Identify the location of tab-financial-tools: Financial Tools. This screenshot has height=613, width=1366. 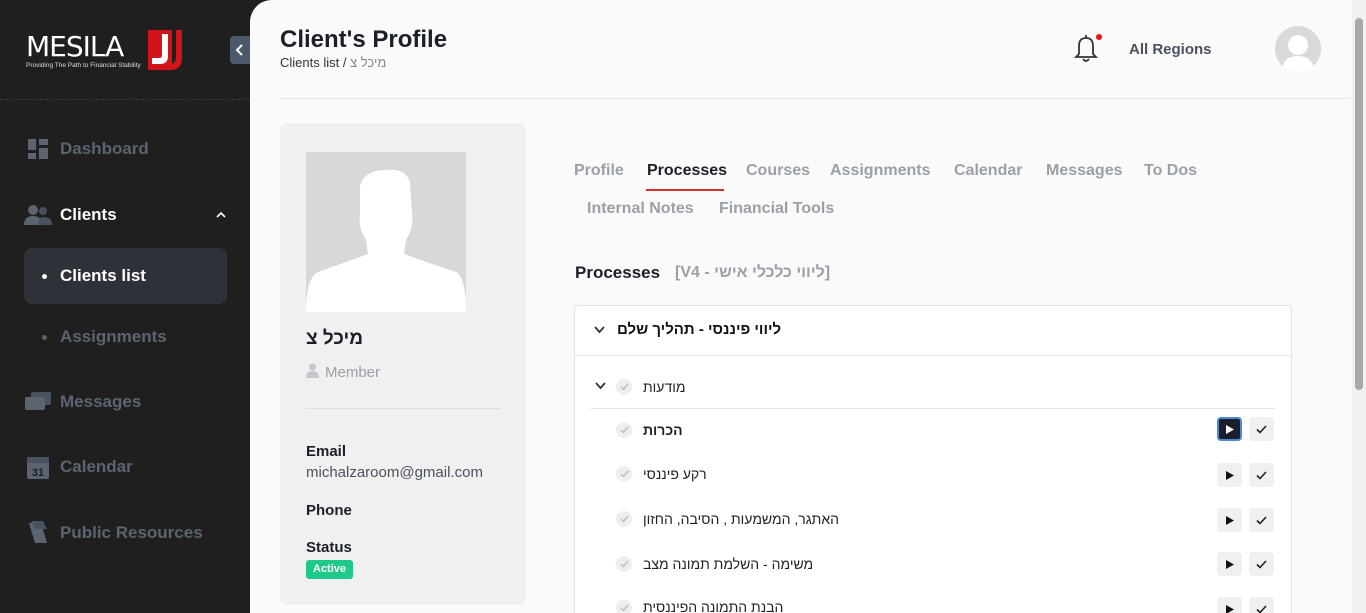
(776, 209).